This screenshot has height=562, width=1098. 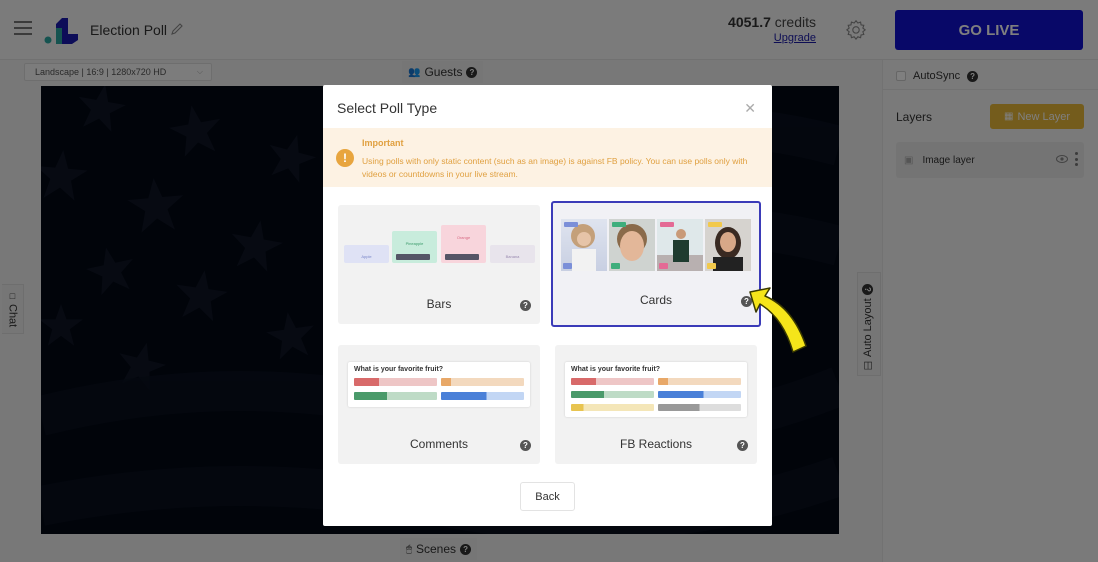 What do you see at coordinates (656, 444) in the screenshot?
I see `card-label: FB Reactions` at bounding box center [656, 444].